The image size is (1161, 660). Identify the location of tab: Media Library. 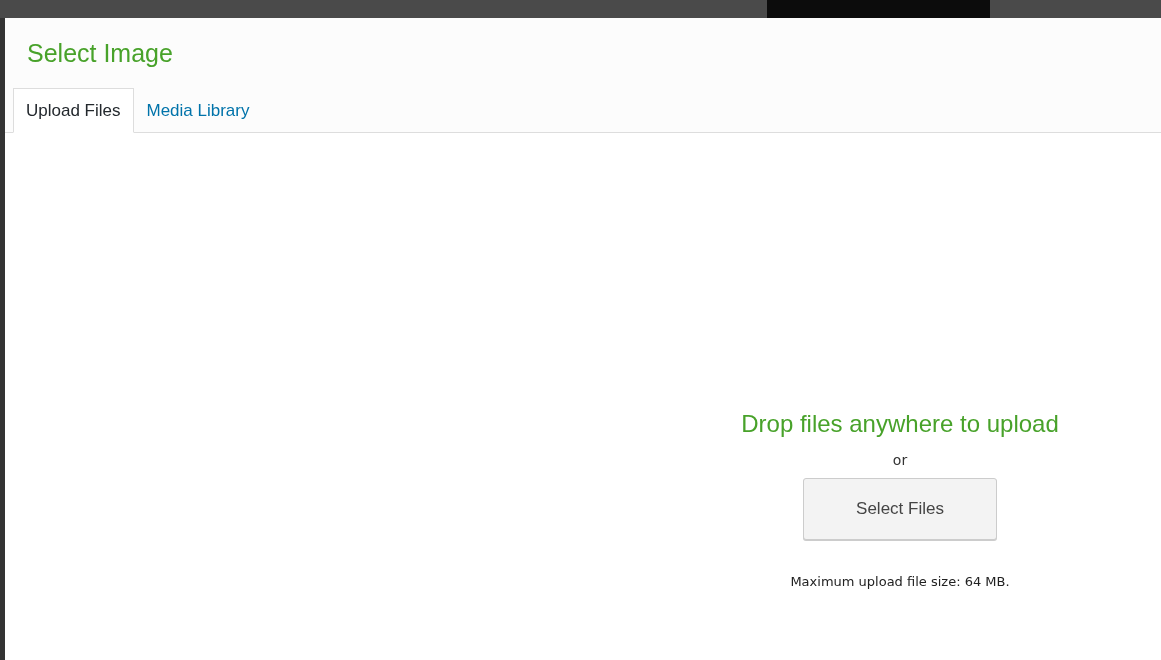
(198, 110).